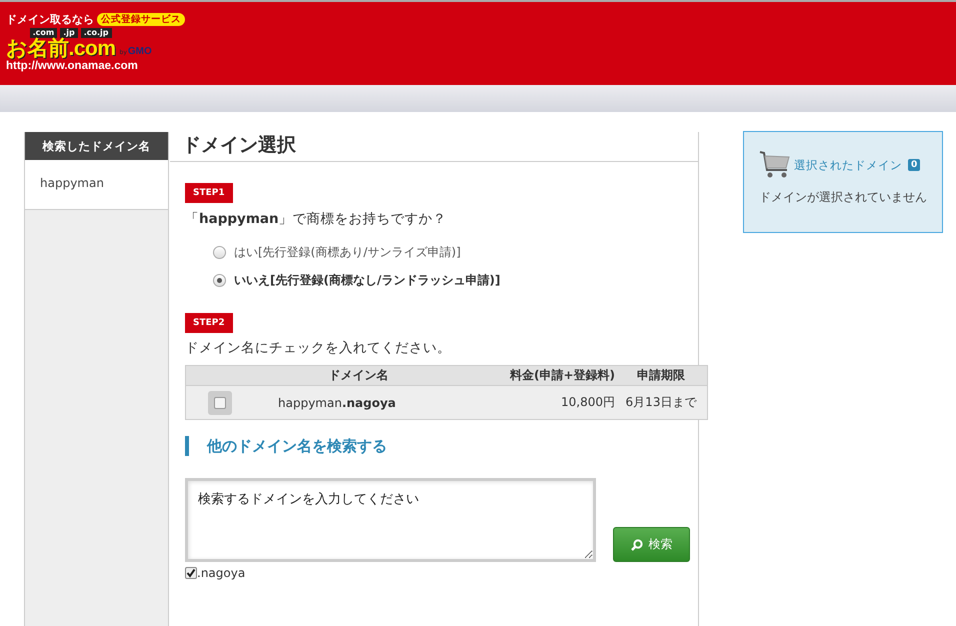 This screenshot has height=626, width=956. I want to click on column-header: 申請期限, so click(661, 376).